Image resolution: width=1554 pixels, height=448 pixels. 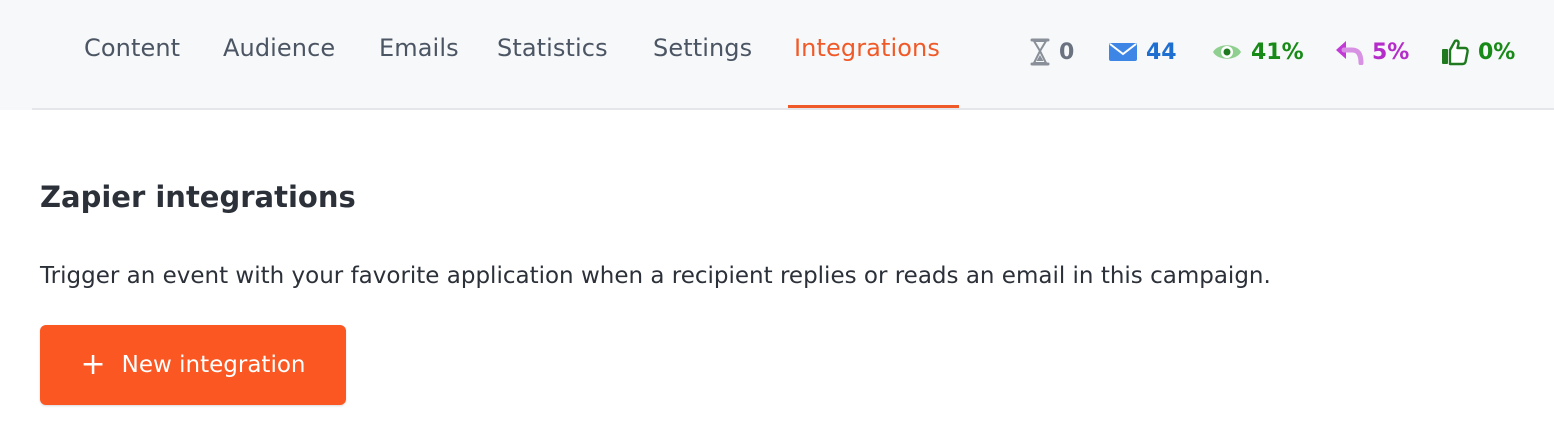 I want to click on hourglass-icon, so click(x=1040, y=52).